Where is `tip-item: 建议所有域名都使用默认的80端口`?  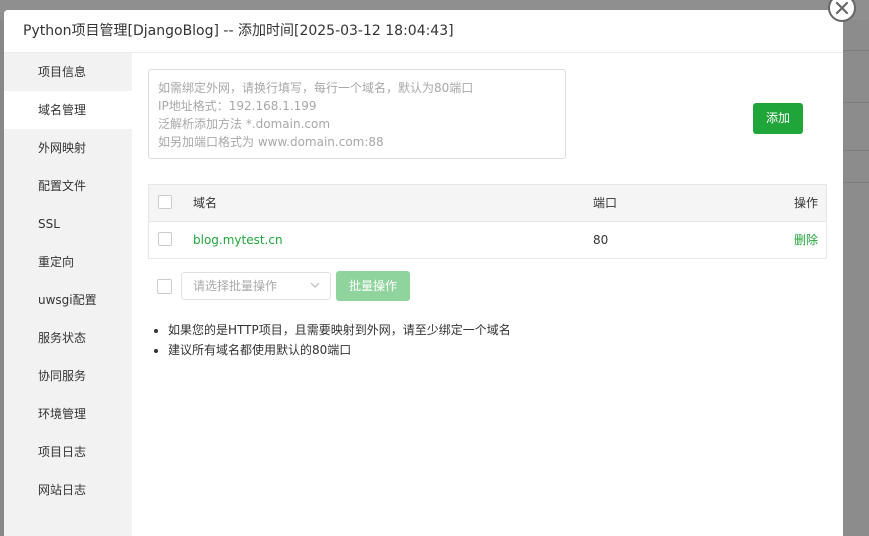
tip-item: 建议所有域名都使用默认的80端口 is located at coordinates (339, 350).